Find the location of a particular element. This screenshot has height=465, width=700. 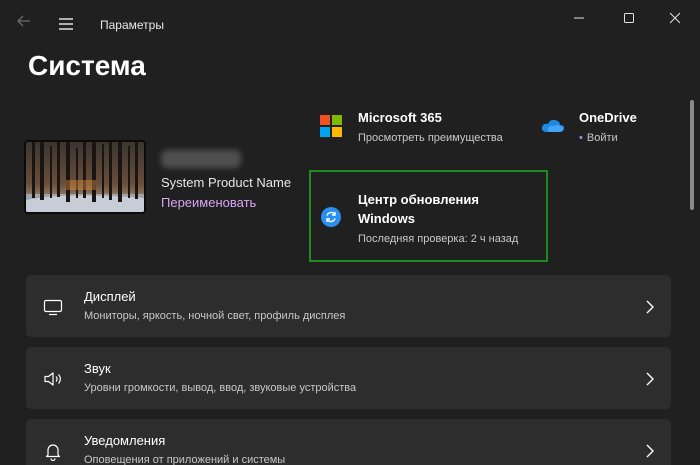

settings-item-title: Дисплей is located at coordinates (110, 296).